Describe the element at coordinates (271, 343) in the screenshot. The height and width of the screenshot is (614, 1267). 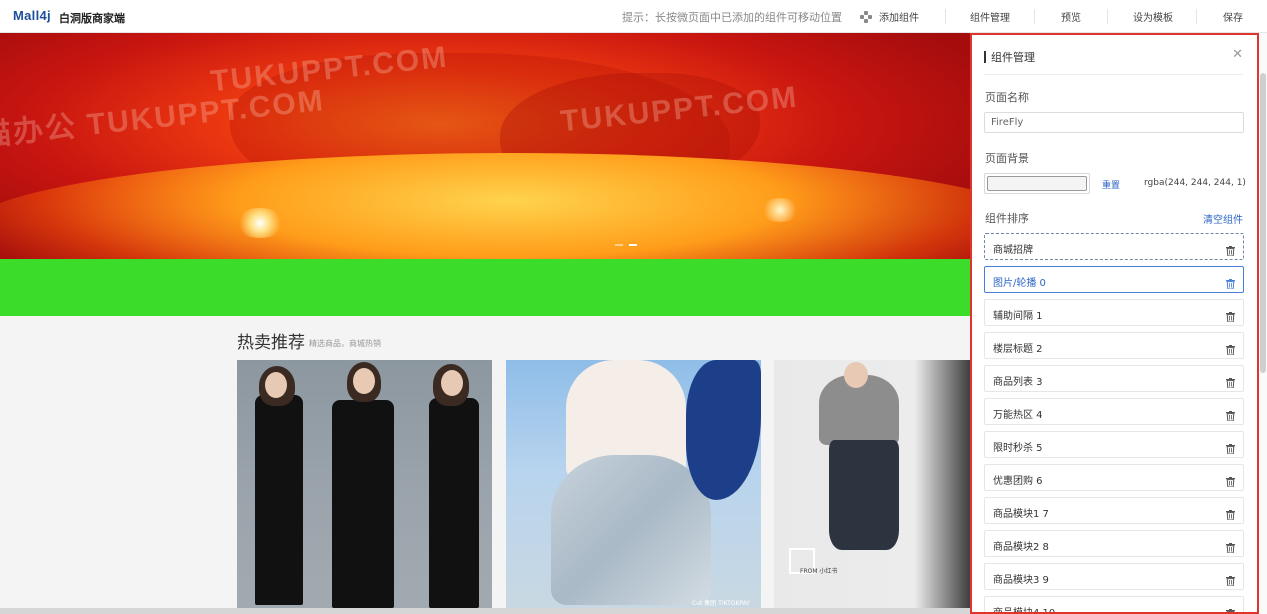
I see `floor-title: 热卖推荐` at that location.